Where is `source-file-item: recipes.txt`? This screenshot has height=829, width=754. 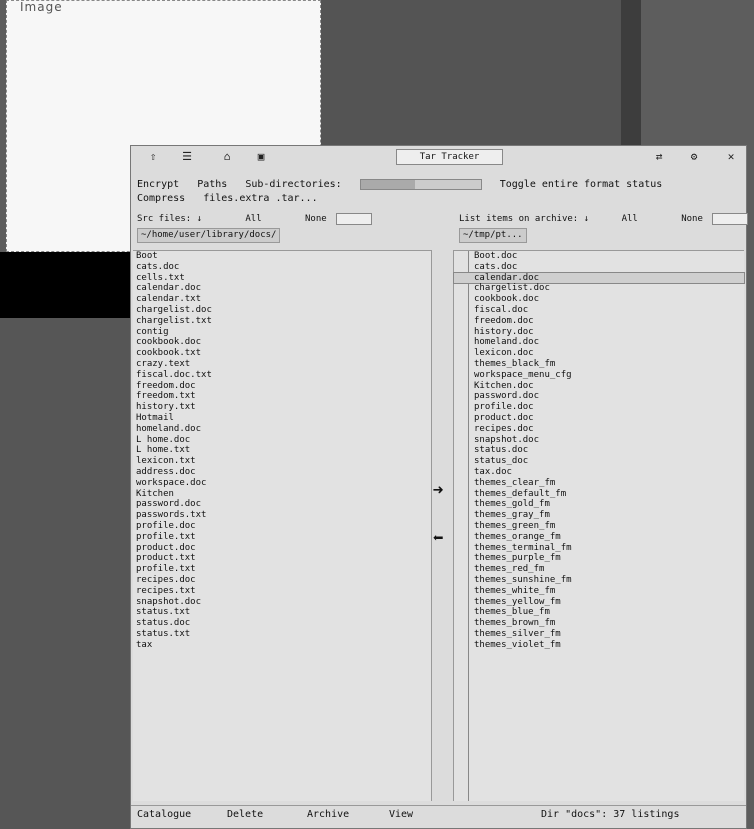
source-file-item: recipes.txt is located at coordinates (282, 591).